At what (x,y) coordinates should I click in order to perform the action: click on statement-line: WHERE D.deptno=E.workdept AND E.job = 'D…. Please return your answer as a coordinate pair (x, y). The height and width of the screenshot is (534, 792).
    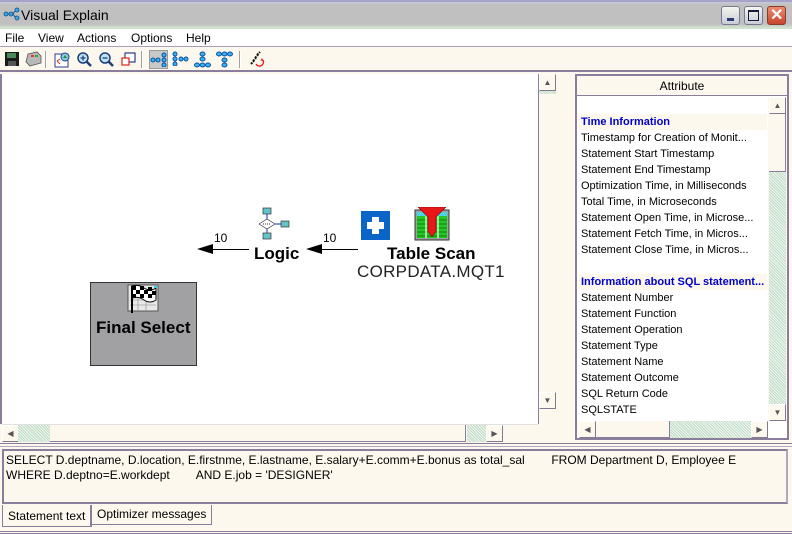
    Looking at the image, I should click on (169, 475).